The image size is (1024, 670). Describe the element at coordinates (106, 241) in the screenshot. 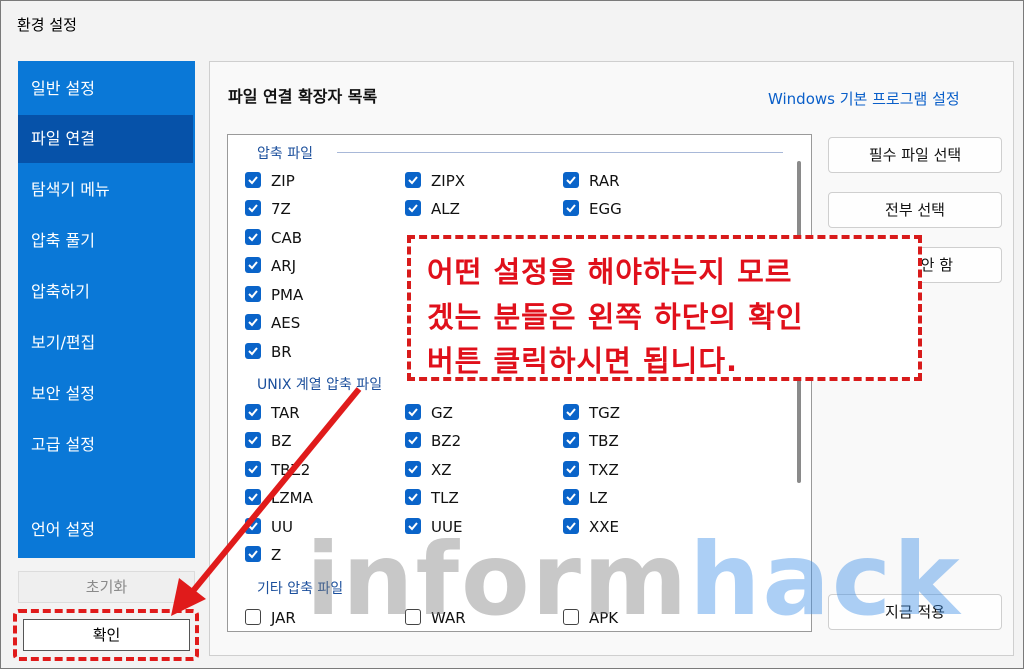

I see `sidebar-item-extract: 압축 풀기` at that location.